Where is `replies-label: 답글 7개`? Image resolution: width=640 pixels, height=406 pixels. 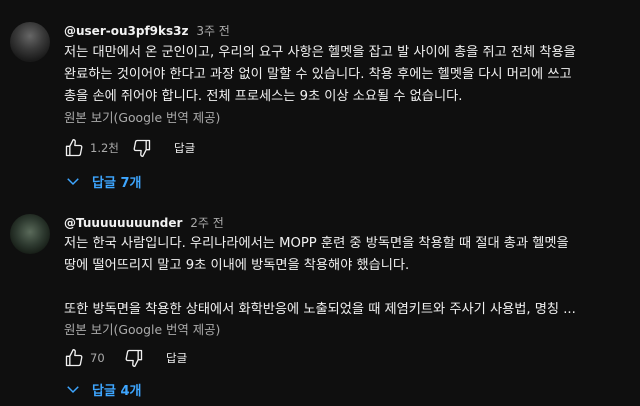
replies-label: 답글 7개 is located at coordinates (117, 183).